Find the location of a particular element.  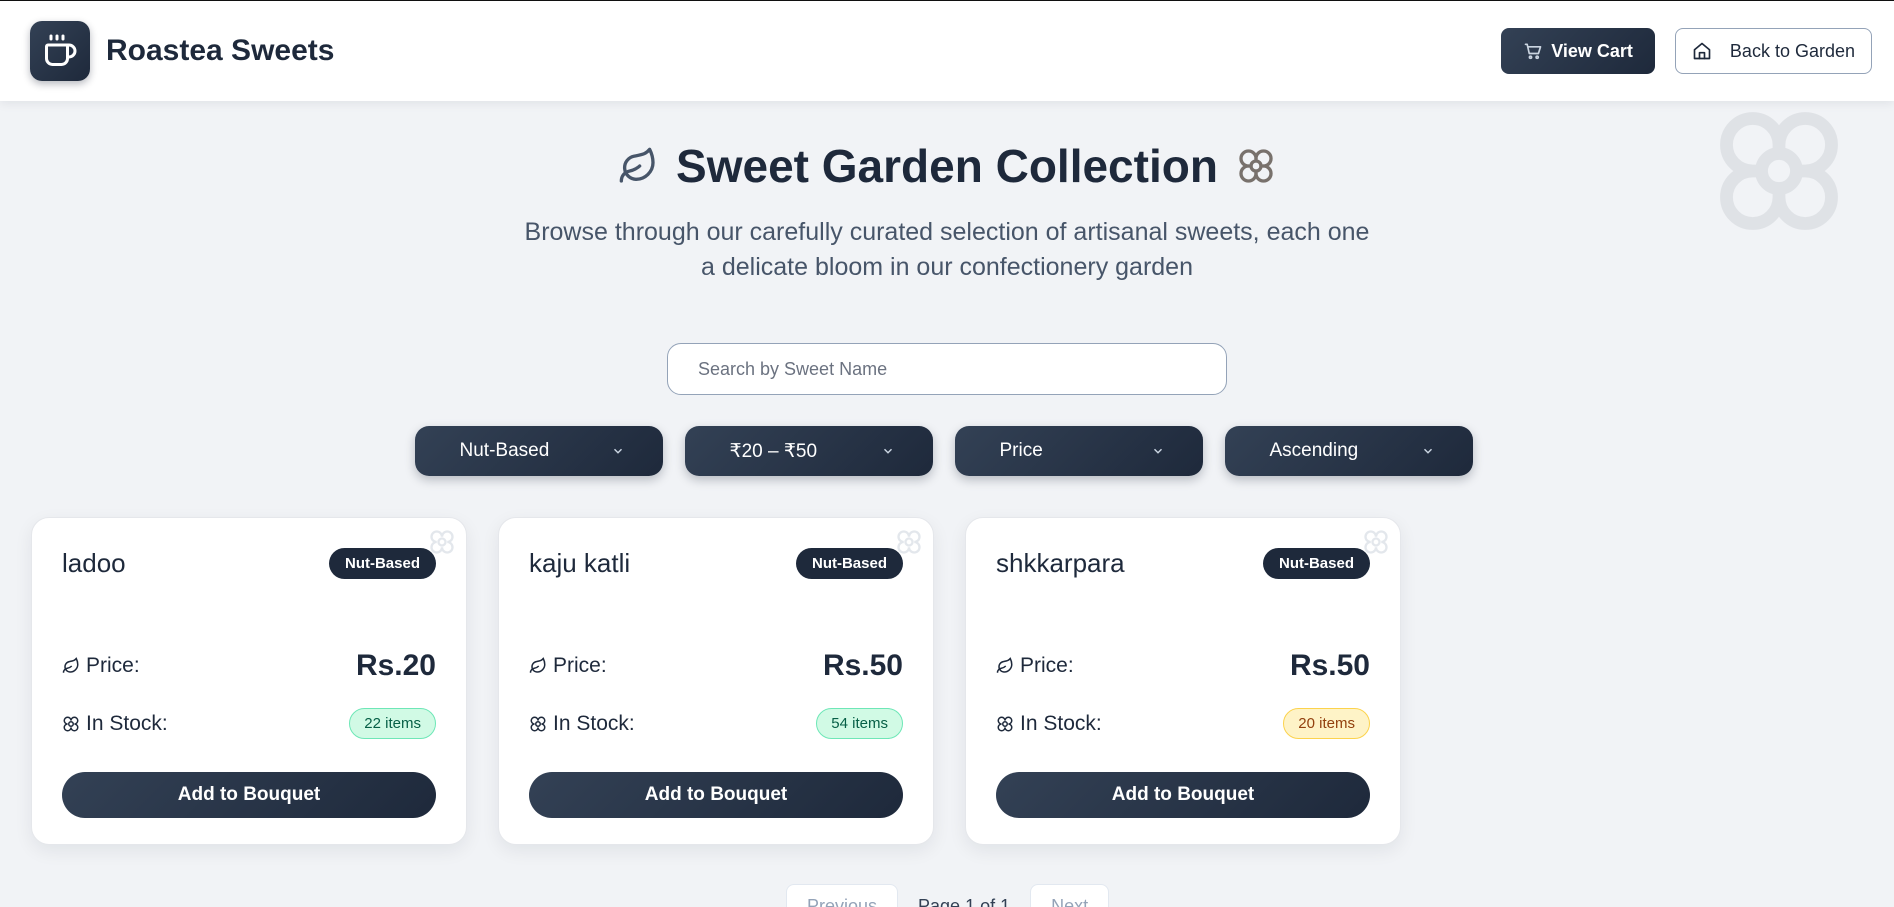

category-select: Nut-Based is located at coordinates (538, 451).